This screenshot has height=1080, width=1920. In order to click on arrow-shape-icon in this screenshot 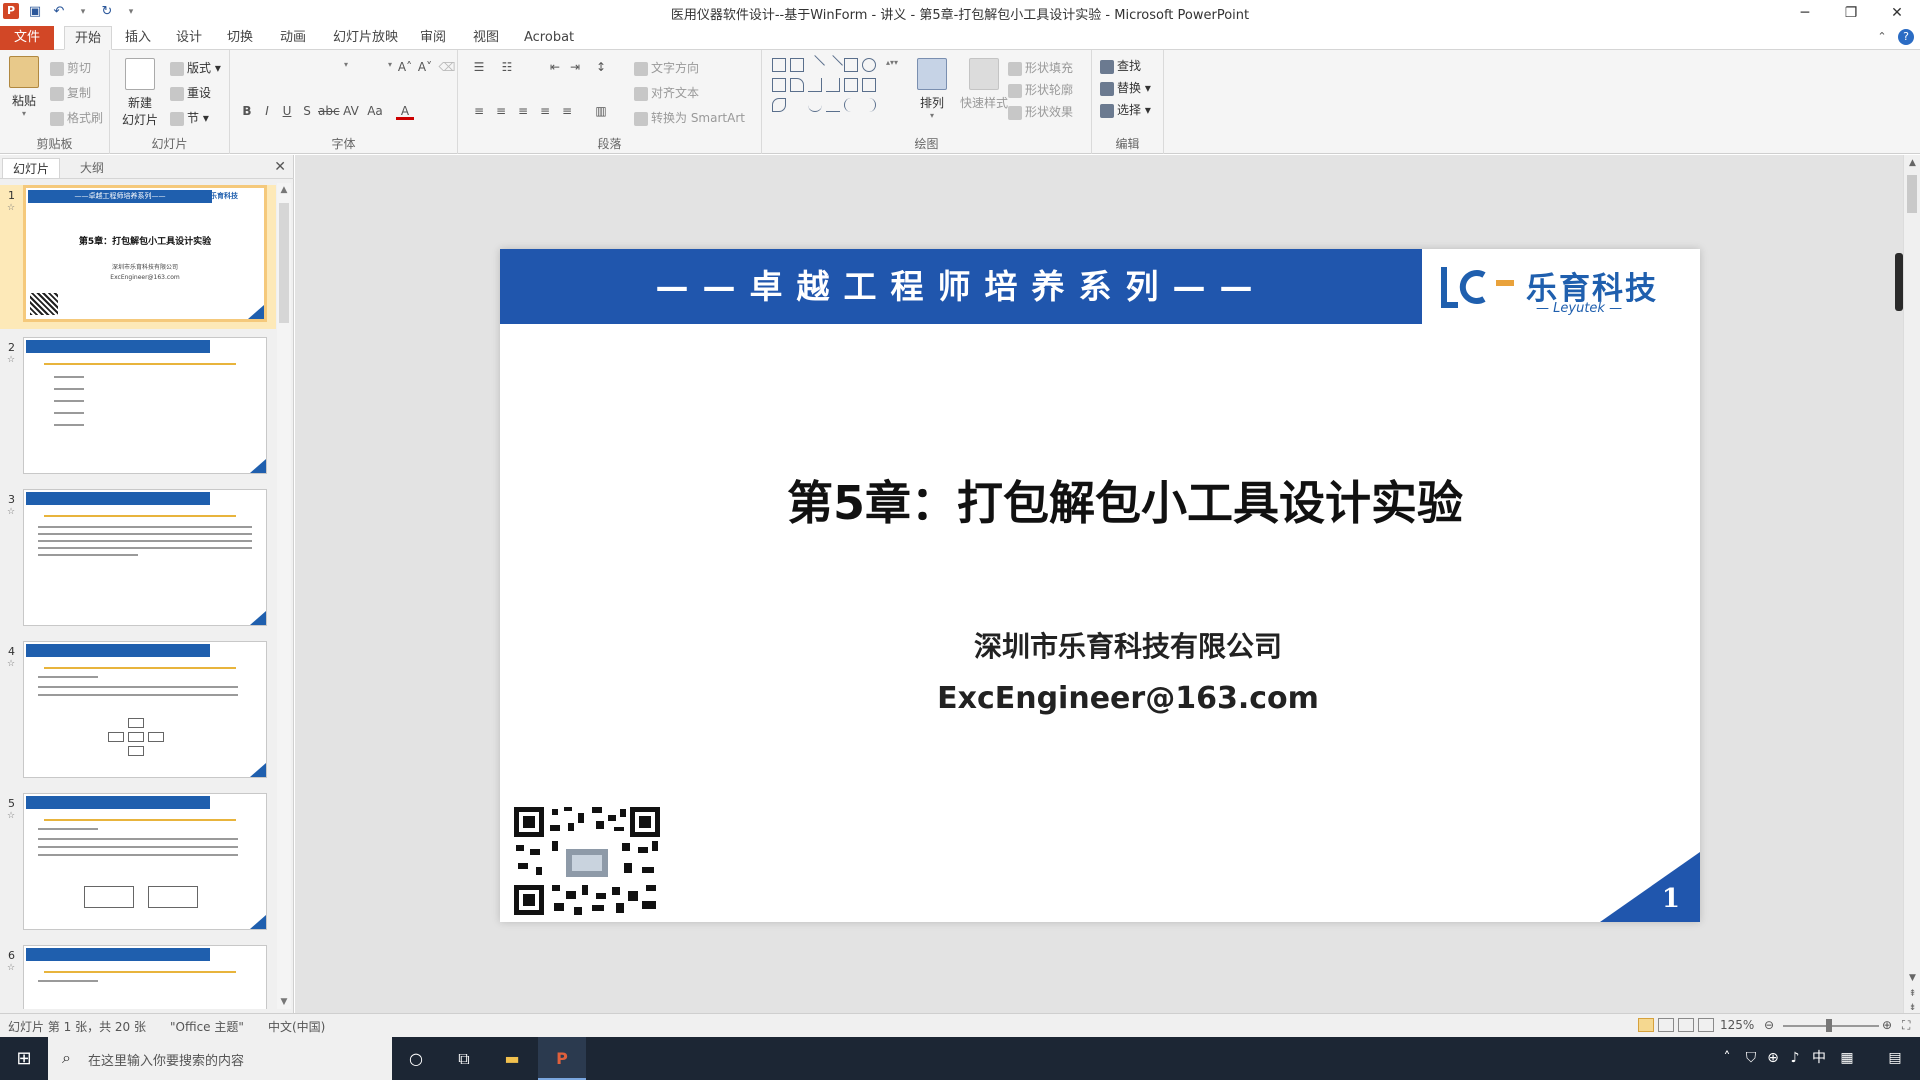, I will do `click(833, 65)`.